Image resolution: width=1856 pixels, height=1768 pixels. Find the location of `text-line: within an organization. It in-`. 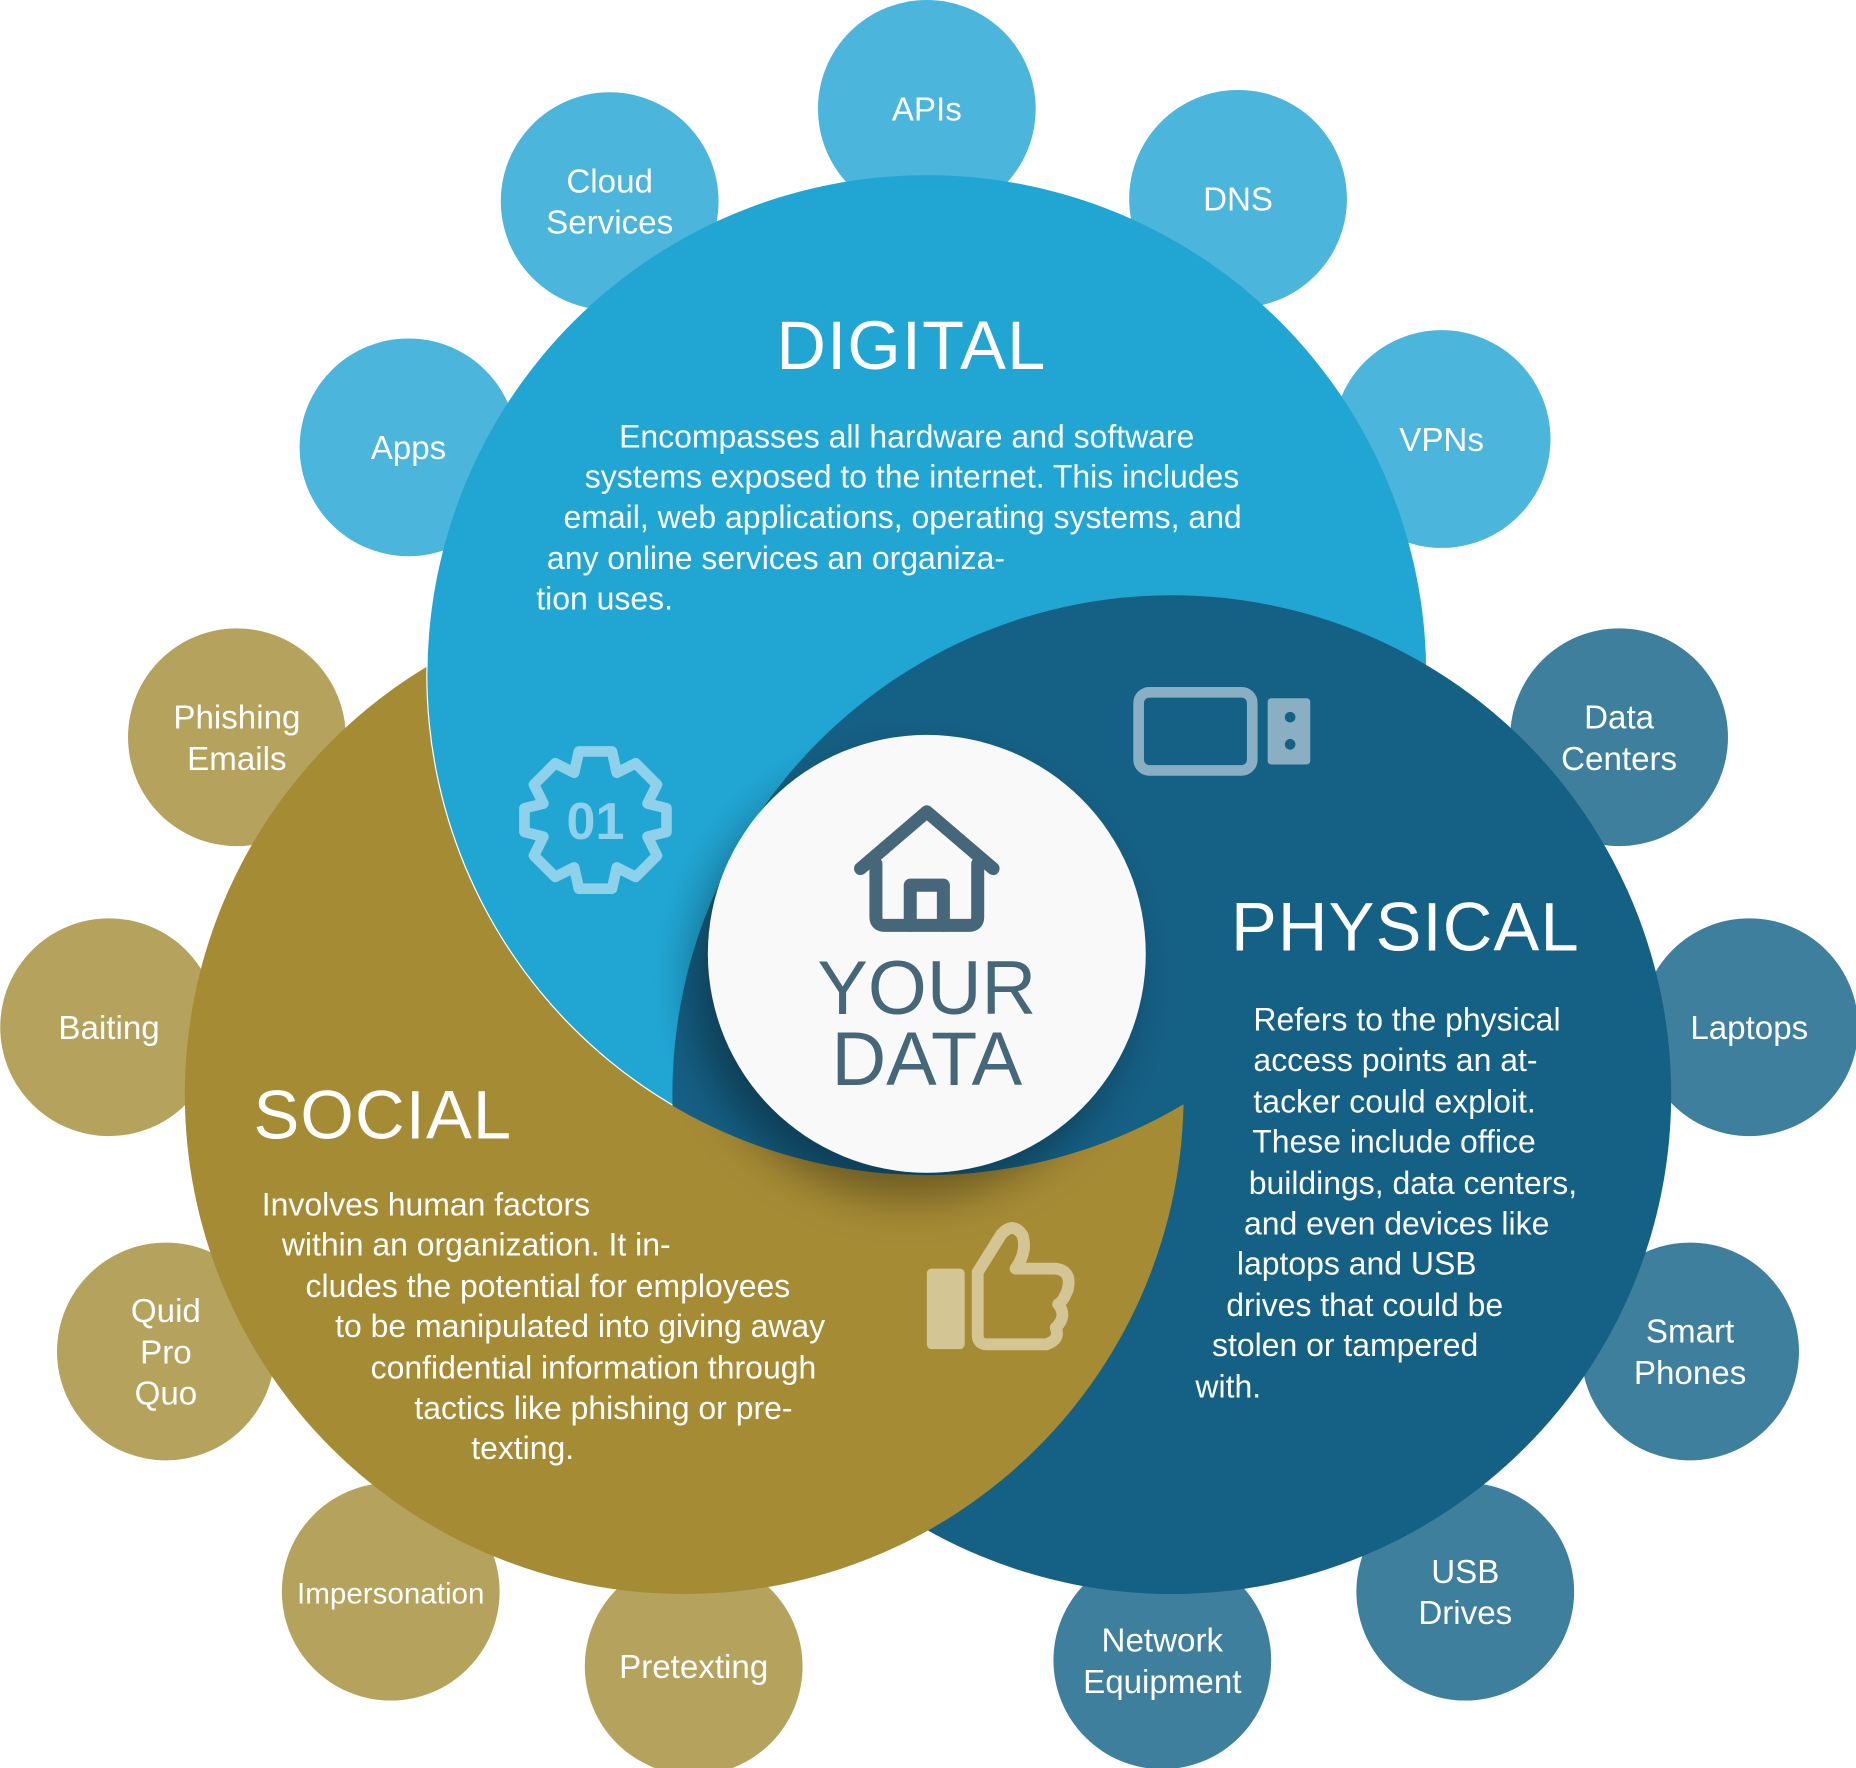

text-line: within an organization. It in- is located at coordinates (476, 1245).